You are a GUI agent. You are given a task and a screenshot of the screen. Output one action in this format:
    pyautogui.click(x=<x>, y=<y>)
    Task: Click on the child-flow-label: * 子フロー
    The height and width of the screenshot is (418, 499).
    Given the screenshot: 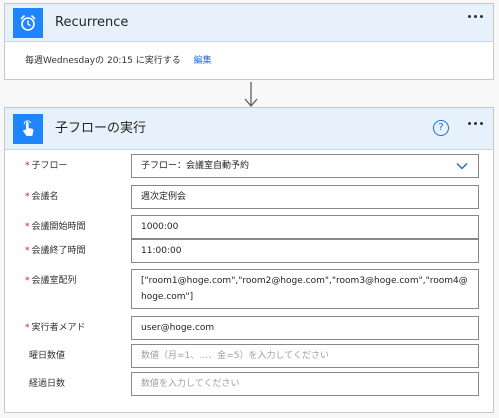 What is the action you would take?
    pyautogui.click(x=46, y=166)
    